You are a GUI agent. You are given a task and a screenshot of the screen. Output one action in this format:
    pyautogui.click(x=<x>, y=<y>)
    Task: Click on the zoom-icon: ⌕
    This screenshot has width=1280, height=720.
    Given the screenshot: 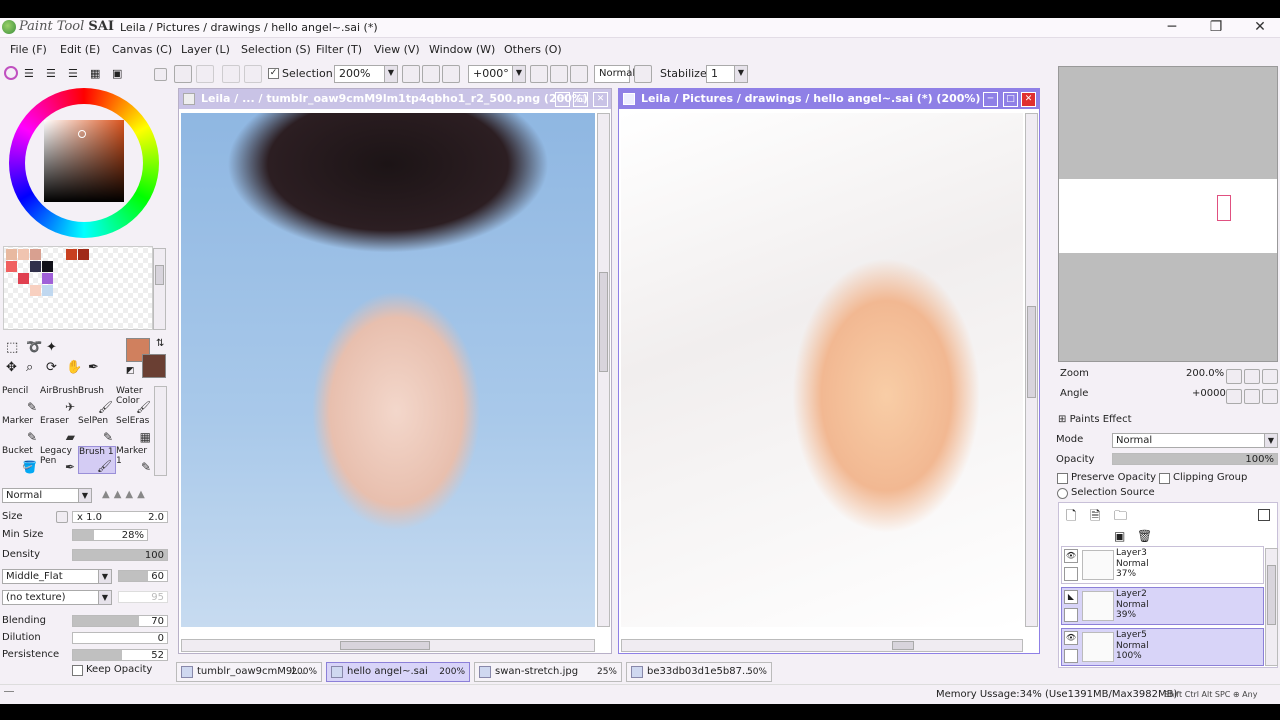 What is the action you would take?
    pyautogui.click(x=29, y=367)
    